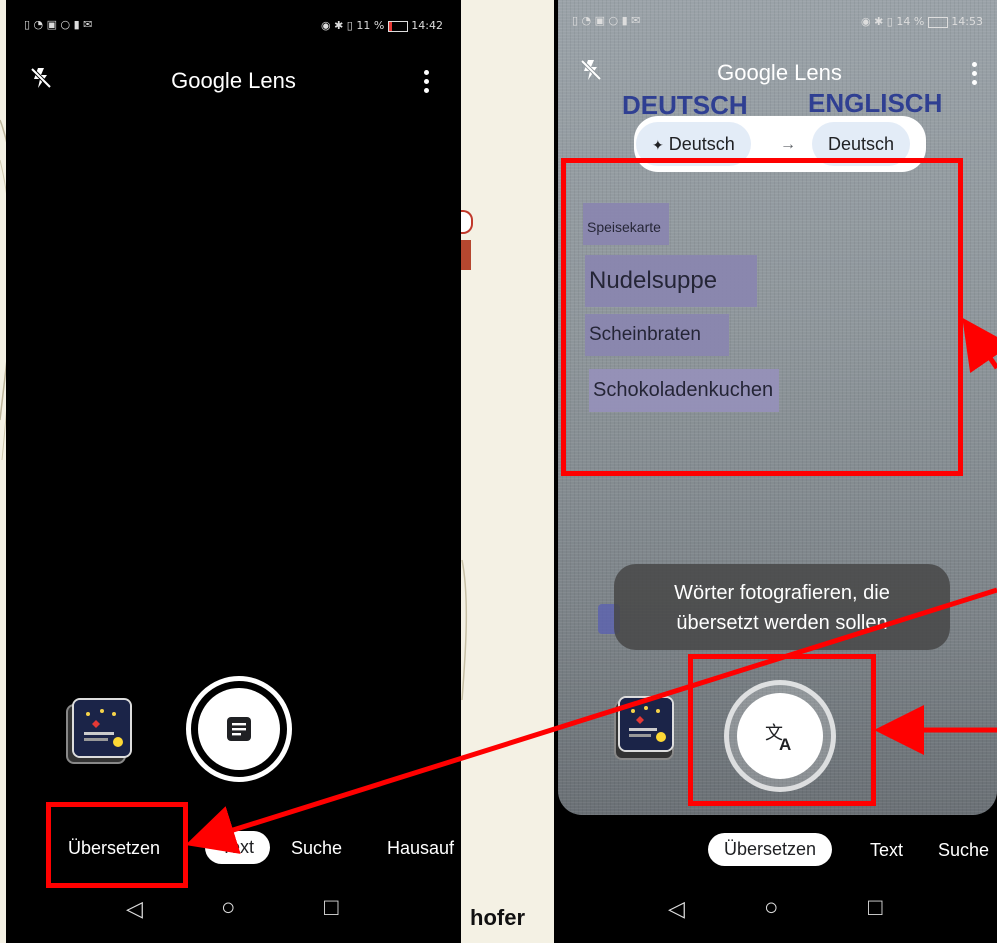 The image size is (997, 943). I want to click on arrow-to-detected-text, so click(979, 345).